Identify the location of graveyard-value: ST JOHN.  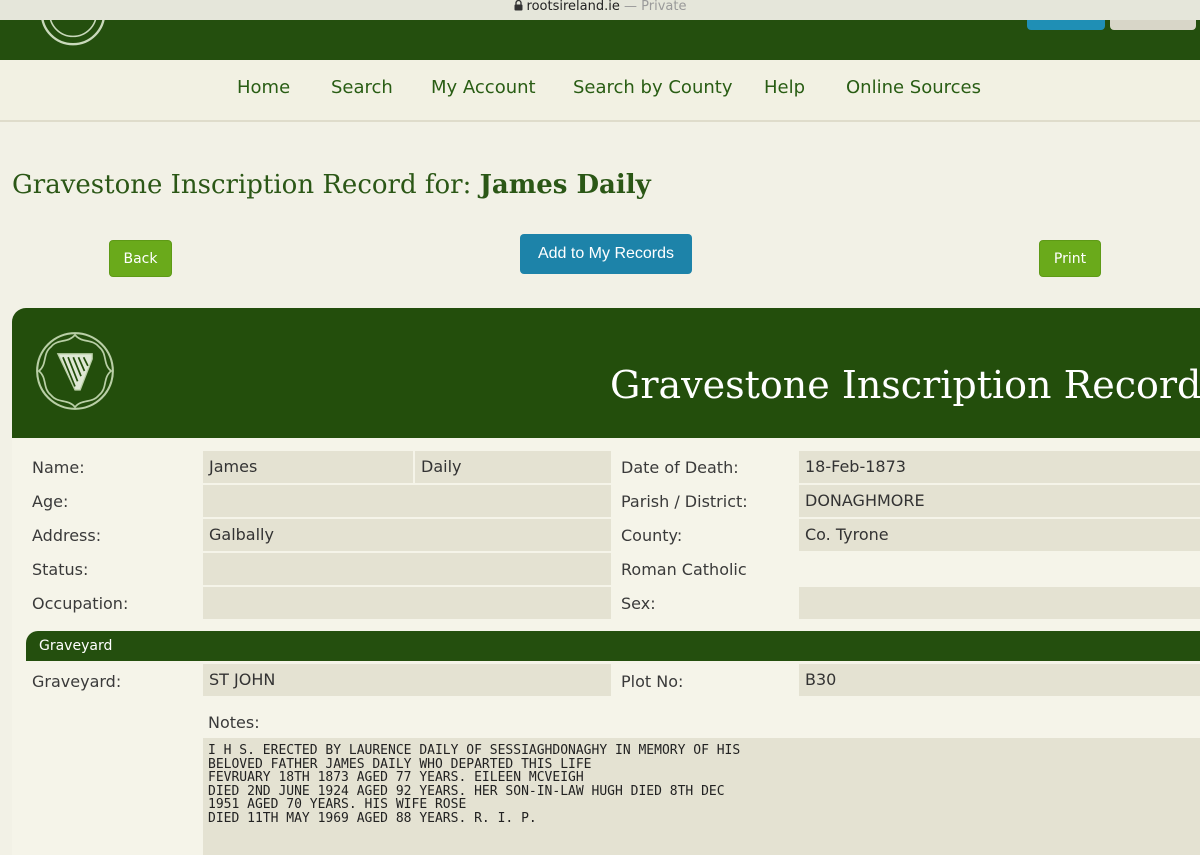
(407, 680).